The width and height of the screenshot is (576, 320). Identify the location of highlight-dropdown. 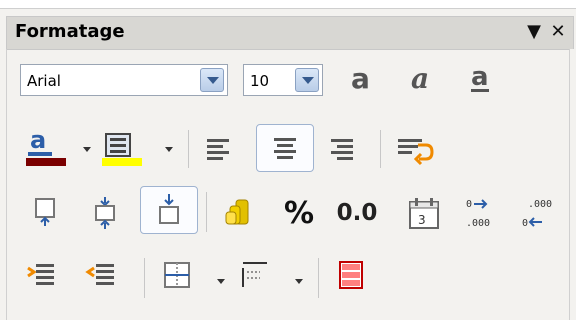
(169, 150).